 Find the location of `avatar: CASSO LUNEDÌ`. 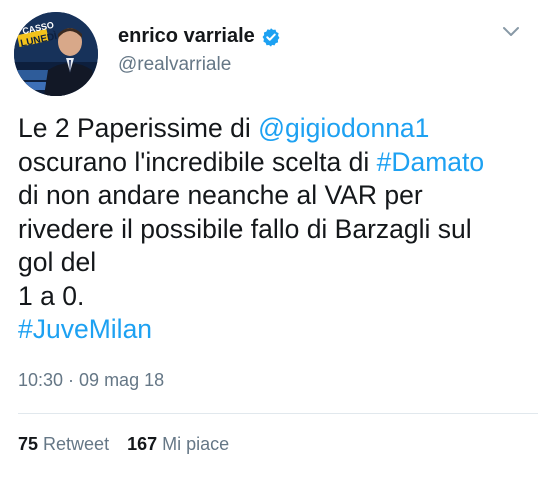

avatar: CASSO LUNEDÌ is located at coordinates (56, 54).